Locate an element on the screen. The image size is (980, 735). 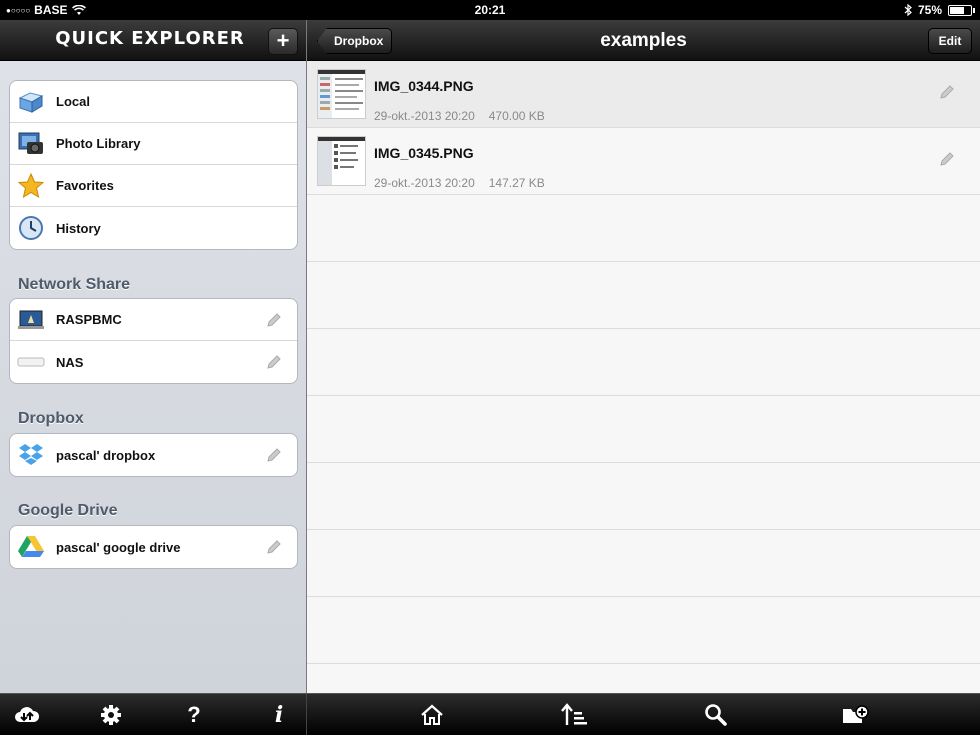
add-button: + is located at coordinates (283, 41).